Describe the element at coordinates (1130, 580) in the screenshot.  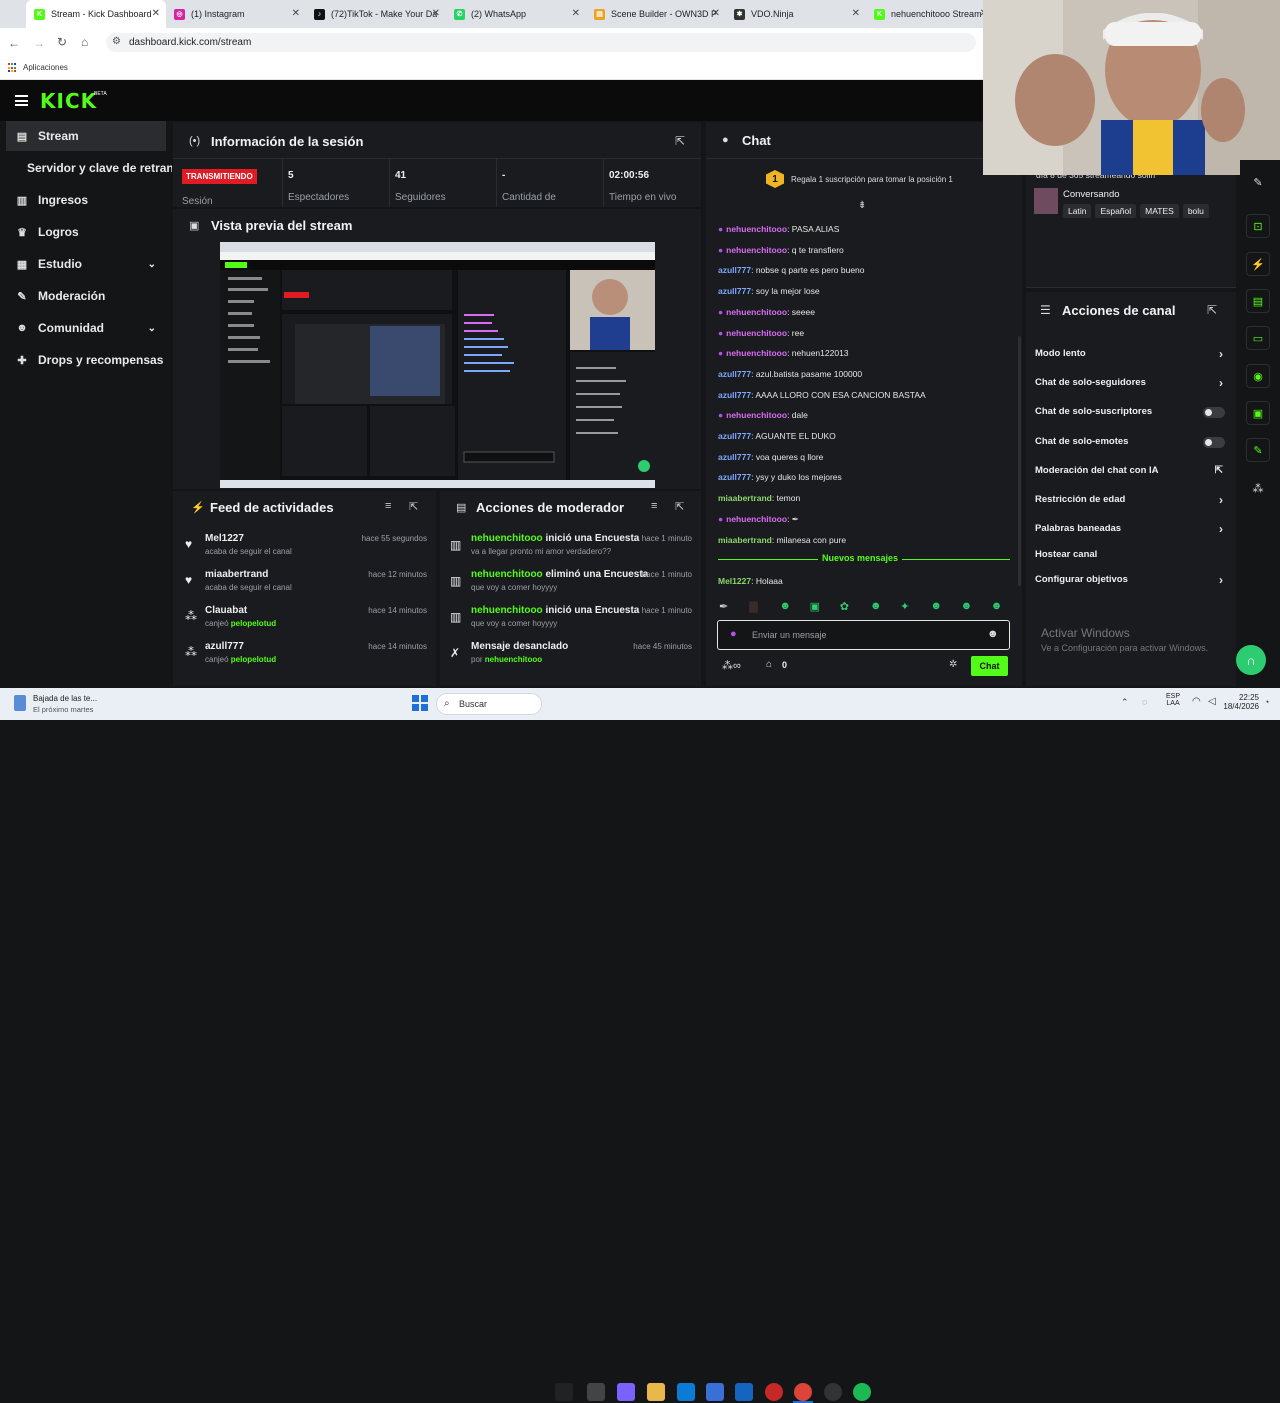
I see `channel-action-8: Configurar objetivos ›` at that location.